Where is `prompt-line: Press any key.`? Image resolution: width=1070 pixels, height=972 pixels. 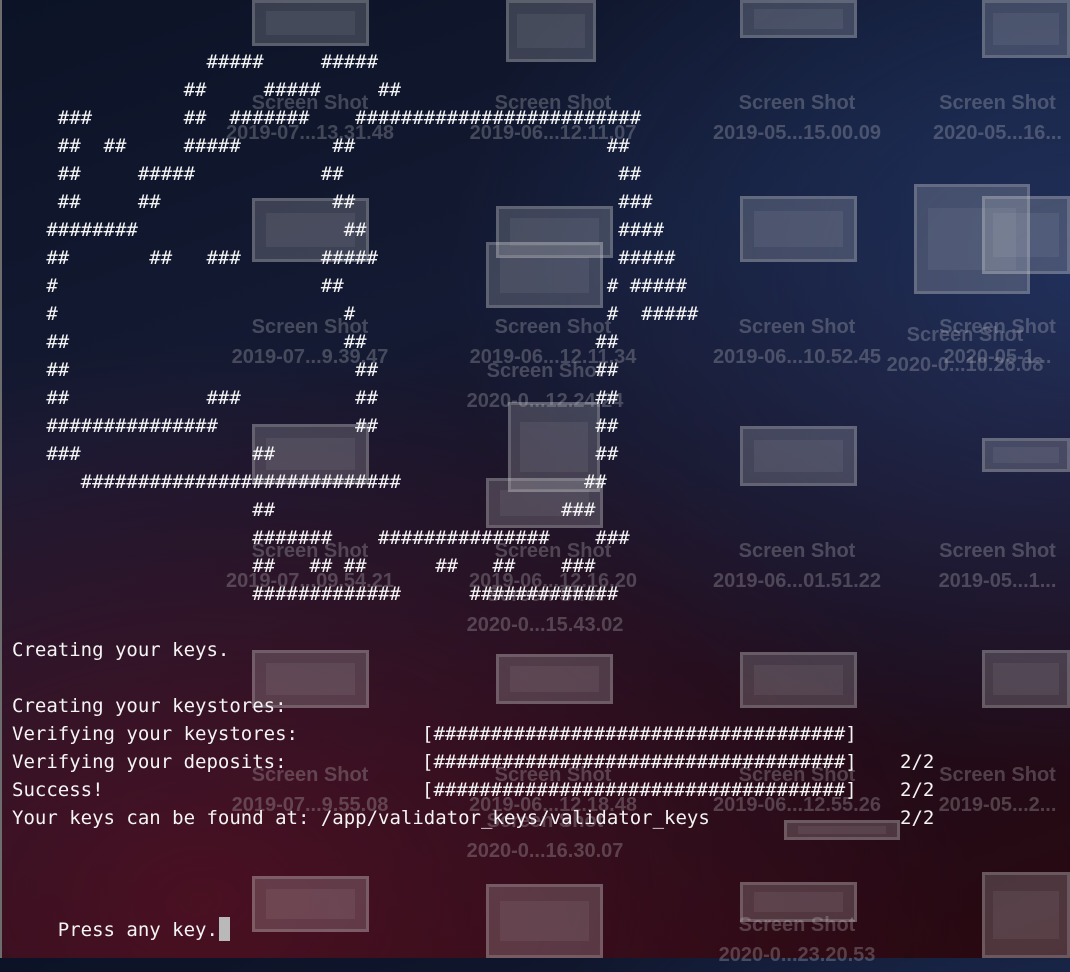
prompt-line: Press any key. is located at coordinates (121, 930).